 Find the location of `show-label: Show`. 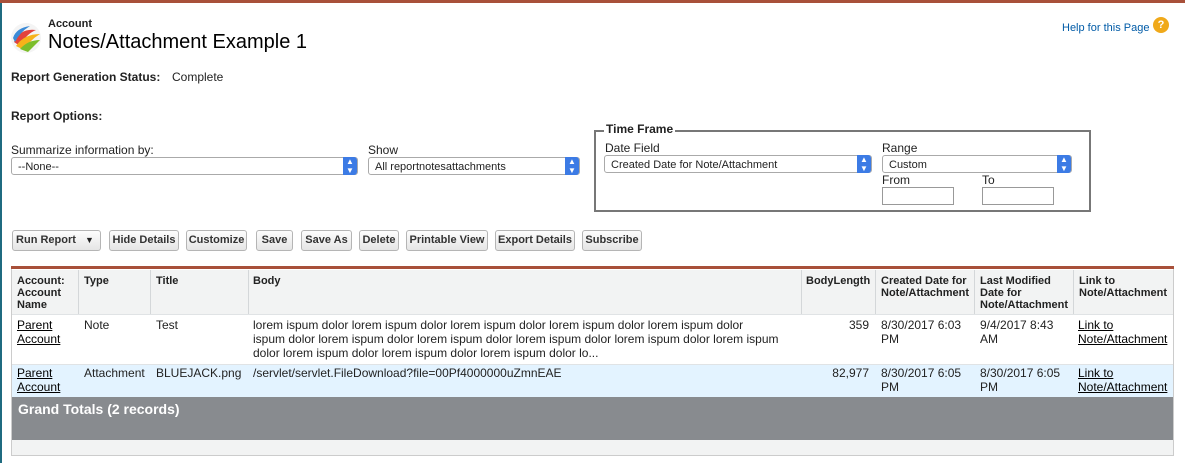

show-label: Show is located at coordinates (383, 150).